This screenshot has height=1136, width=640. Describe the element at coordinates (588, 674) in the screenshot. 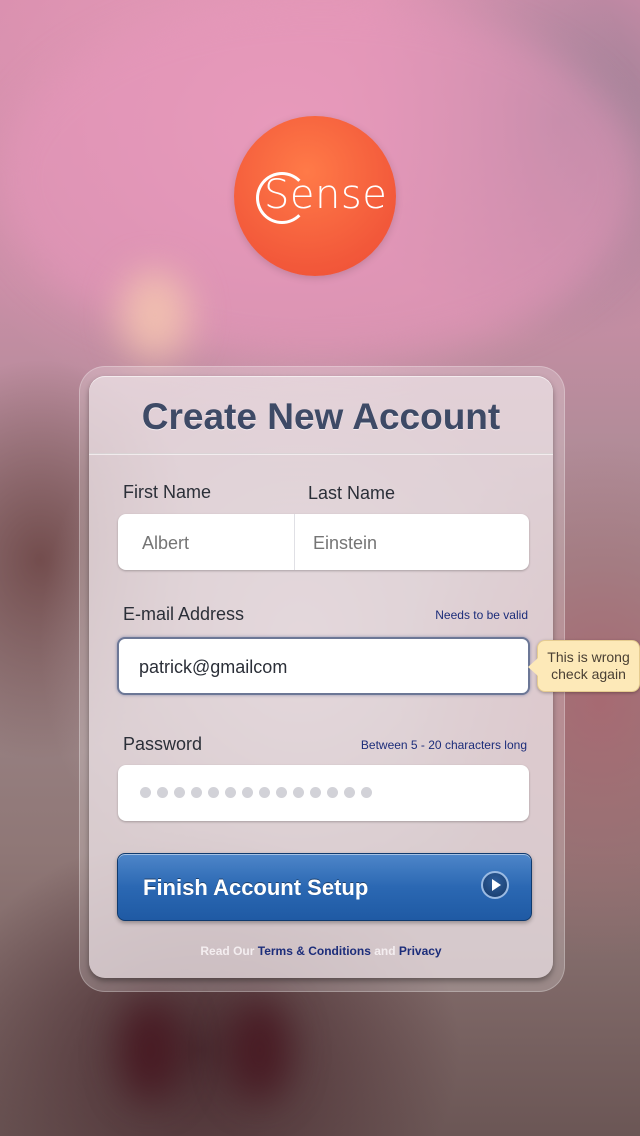

I see `tooltip-line-2: check again` at that location.